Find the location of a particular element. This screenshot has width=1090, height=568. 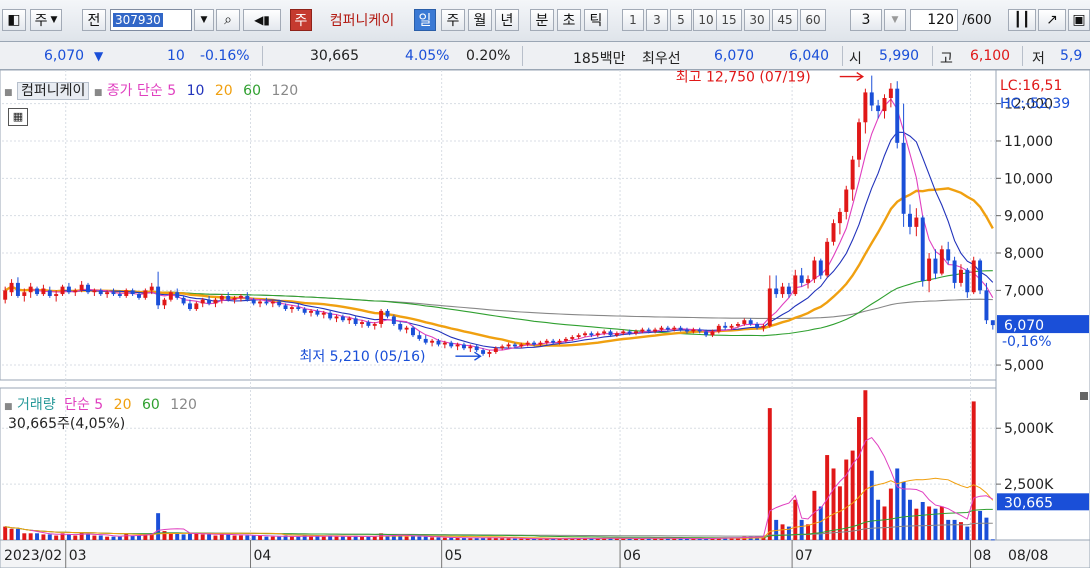

period-tab-0: 일 is located at coordinates (425, 20).